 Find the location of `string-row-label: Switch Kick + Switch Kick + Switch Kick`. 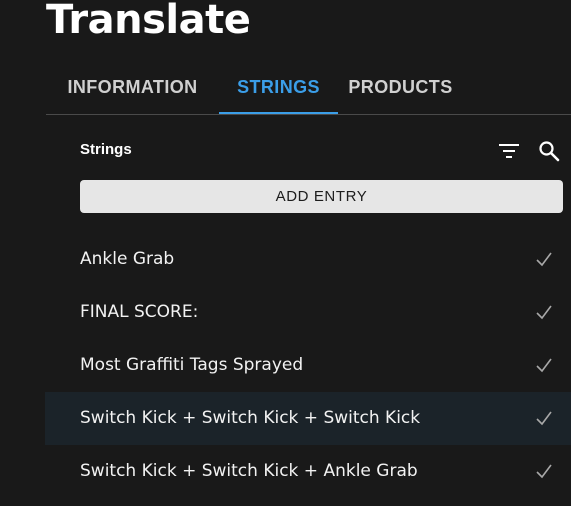

string-row-label: Switch Kick + Switch Kick + Switch Kick is located at coordinates (250, 418).